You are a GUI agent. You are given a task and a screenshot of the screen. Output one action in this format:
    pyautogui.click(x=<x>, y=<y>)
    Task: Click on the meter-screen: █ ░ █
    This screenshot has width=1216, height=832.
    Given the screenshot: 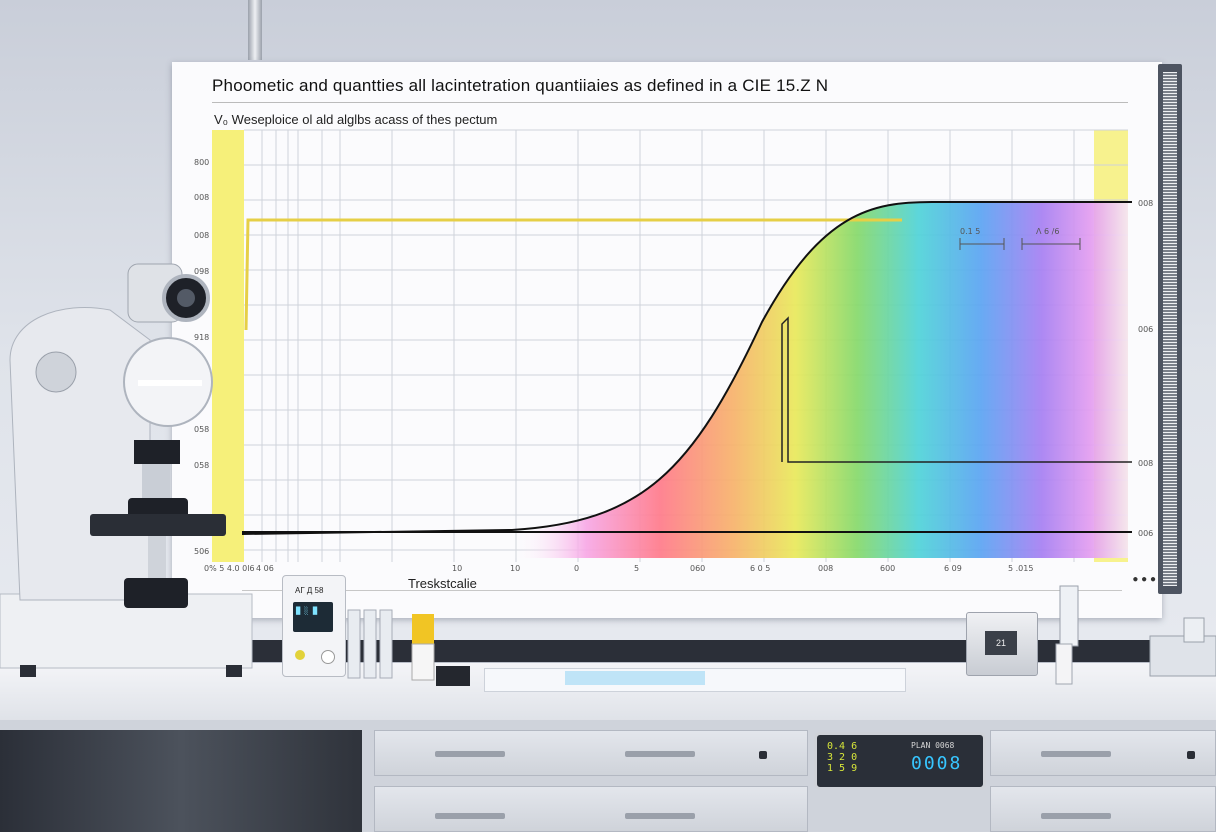 What is the action you would take?
    pyautogui.click(x=313, y=617)
    